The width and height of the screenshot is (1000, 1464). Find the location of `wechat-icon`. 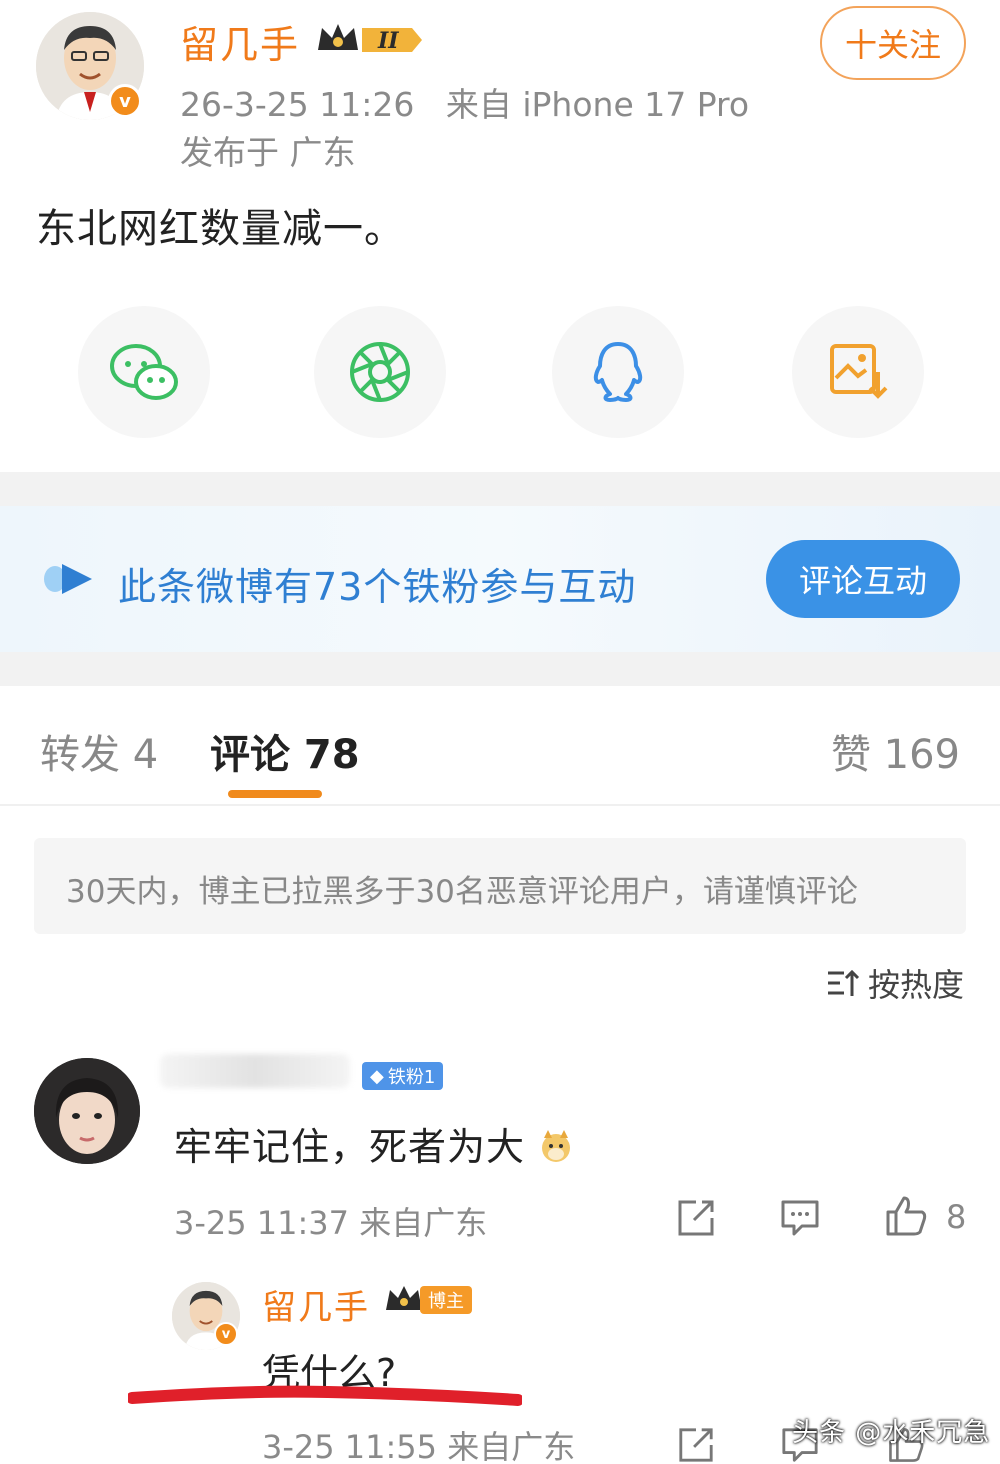

wechat-icon is located at coordinates (144, 372).